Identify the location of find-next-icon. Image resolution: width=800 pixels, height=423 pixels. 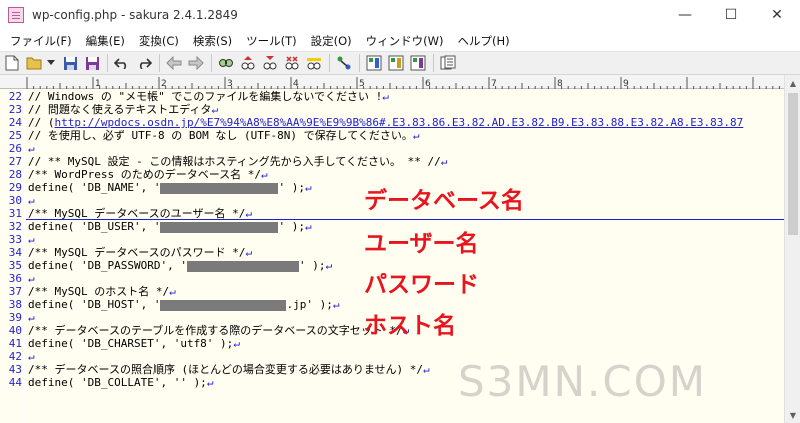
(270, 63).